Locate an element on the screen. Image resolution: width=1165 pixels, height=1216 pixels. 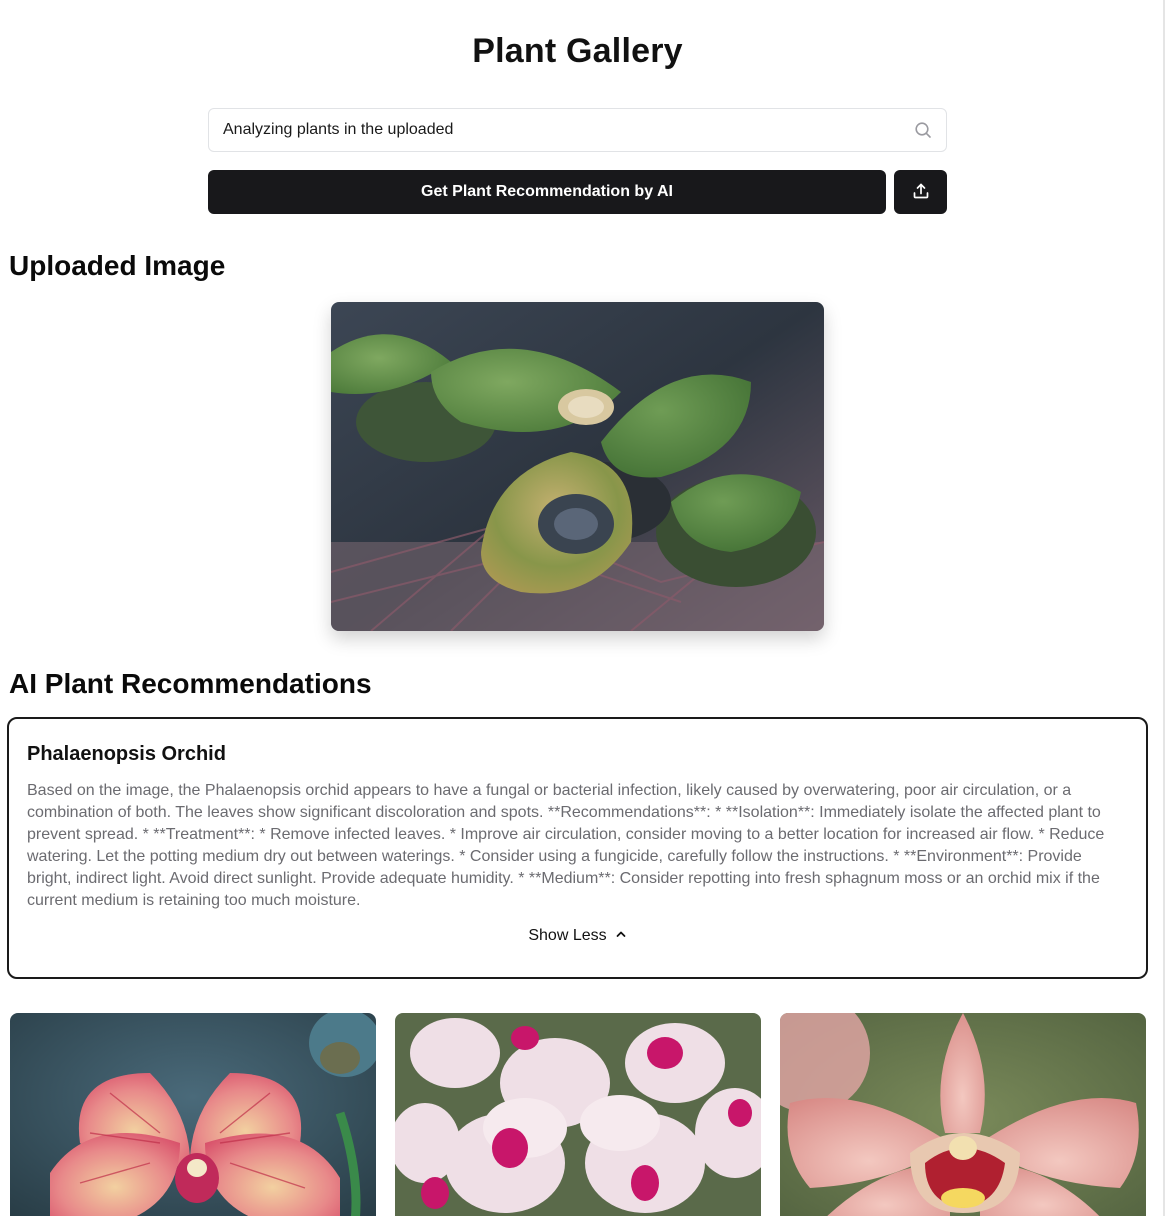
search-icon is located at coordinates (923, 130).